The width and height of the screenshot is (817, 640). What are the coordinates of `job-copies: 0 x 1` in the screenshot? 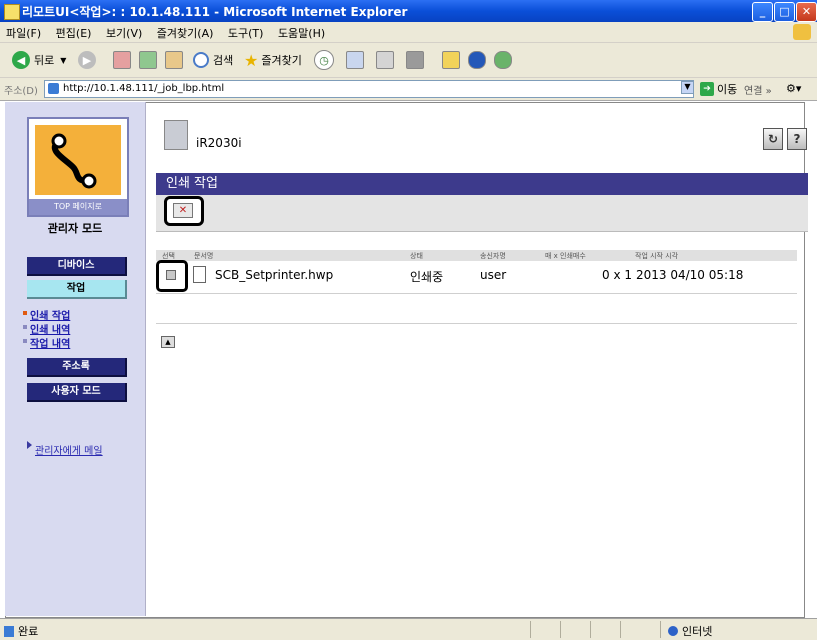 It's located at (617, 275).